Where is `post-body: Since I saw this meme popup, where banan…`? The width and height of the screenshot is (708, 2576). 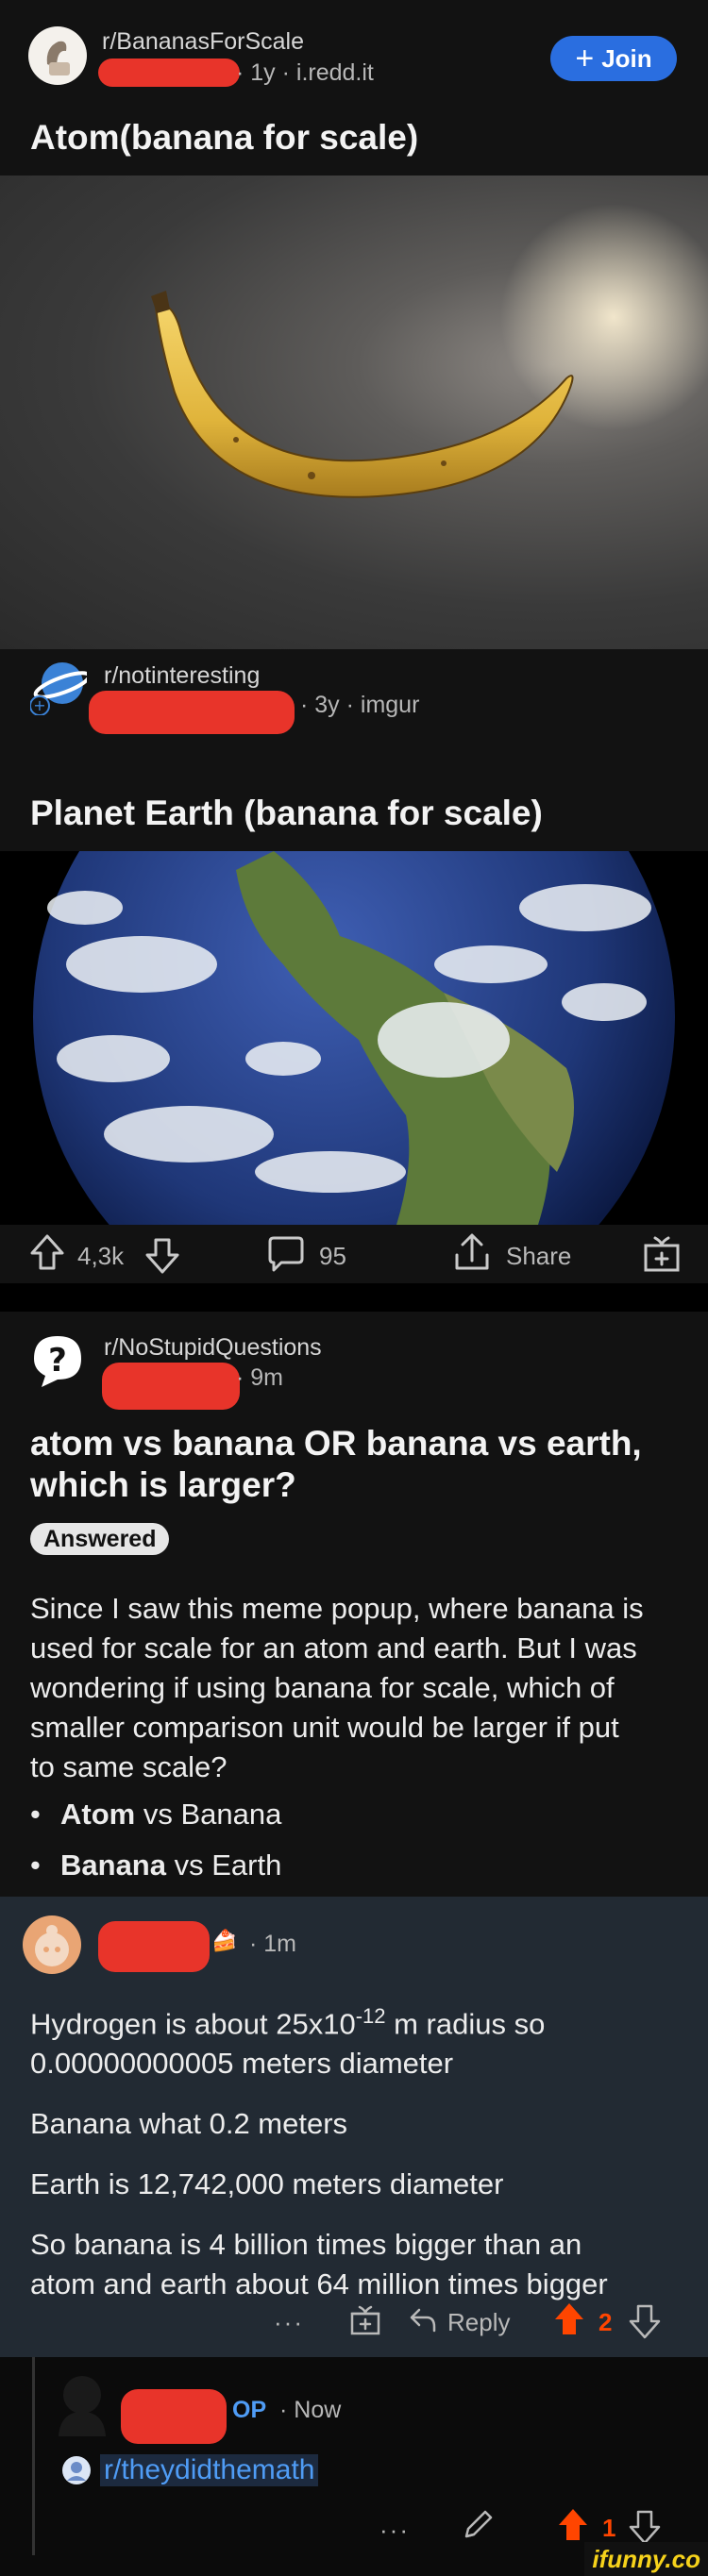
post-body: Since I saw this meme popup, where banan… is located at coordinates (356, 1688).